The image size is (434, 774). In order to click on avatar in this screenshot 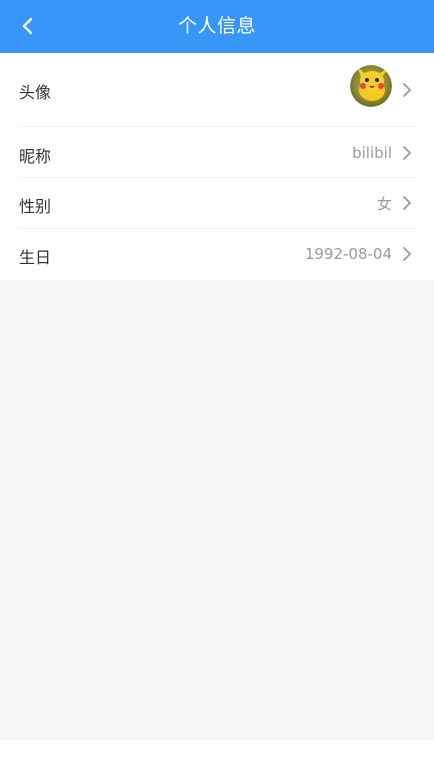, I will do `click(371, 86)`.